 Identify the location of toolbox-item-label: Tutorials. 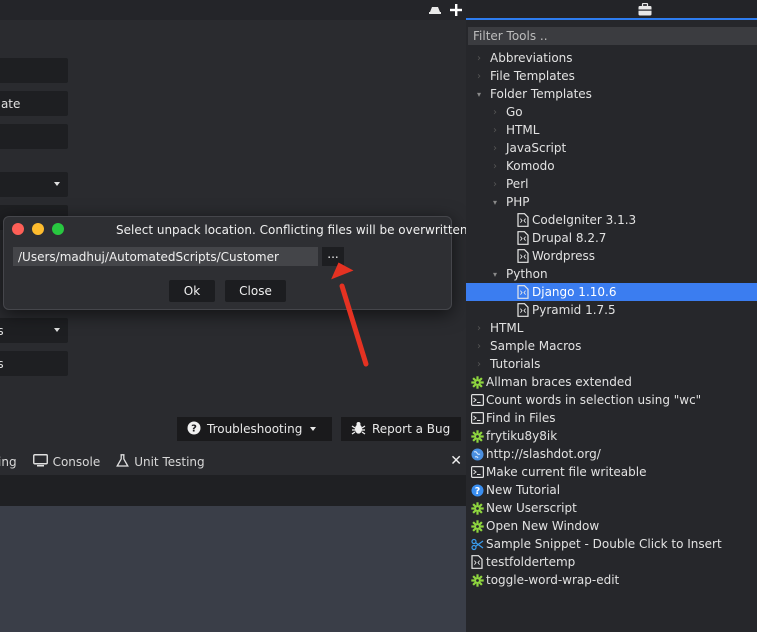
(515, 364).